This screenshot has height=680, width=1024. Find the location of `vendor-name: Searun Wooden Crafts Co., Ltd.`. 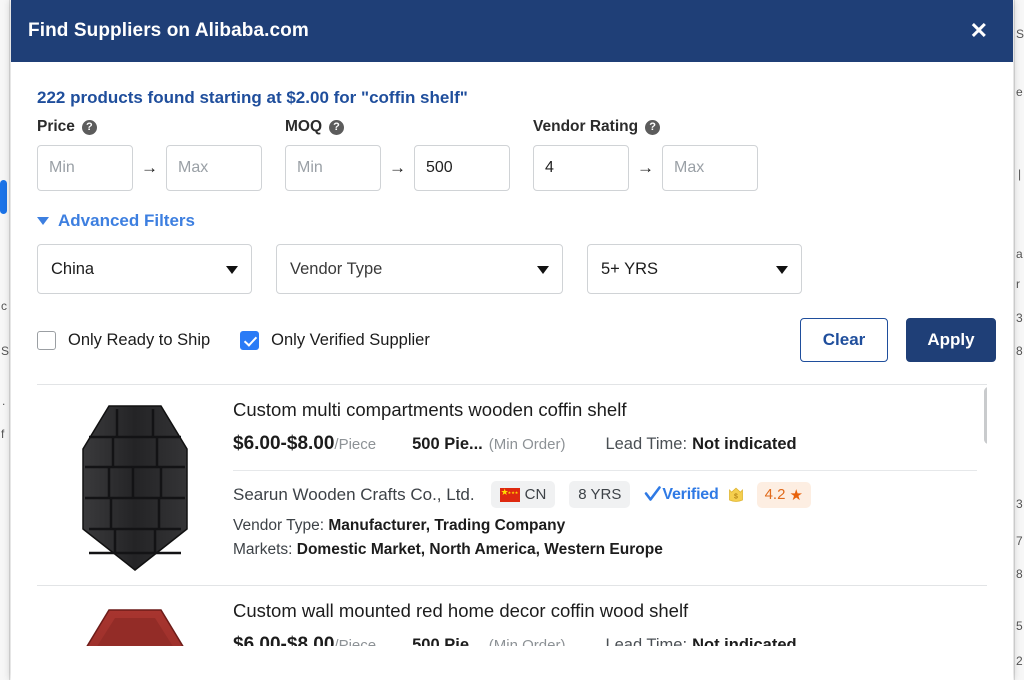

vendor-name: Searun Wooden Crafts Co., Ltd. is located at coordinates (354, 495).